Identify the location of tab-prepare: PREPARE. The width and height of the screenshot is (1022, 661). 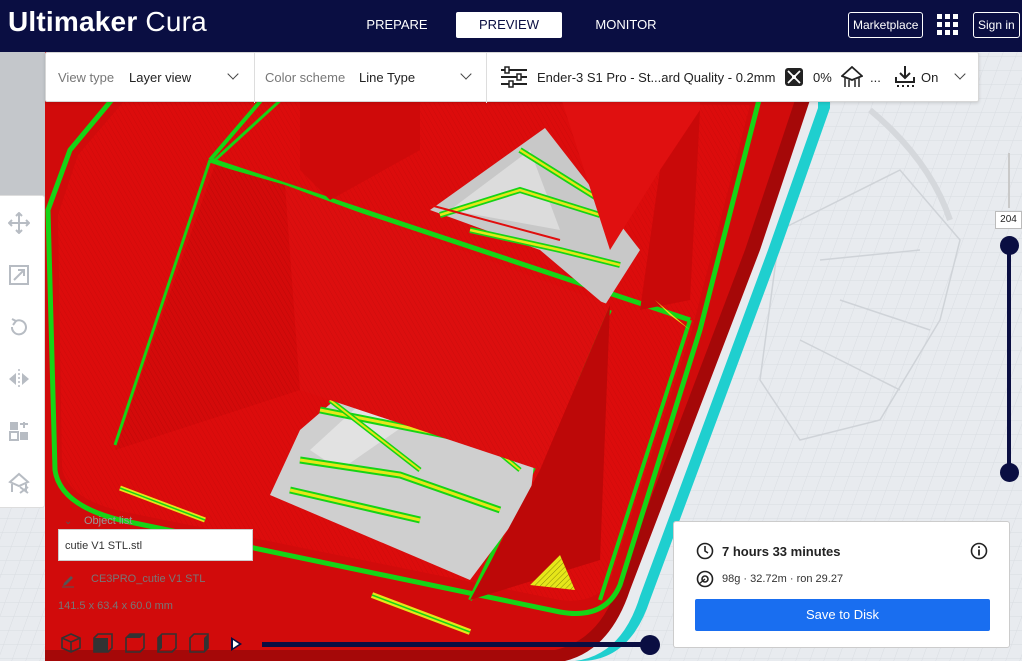
(397, 25).